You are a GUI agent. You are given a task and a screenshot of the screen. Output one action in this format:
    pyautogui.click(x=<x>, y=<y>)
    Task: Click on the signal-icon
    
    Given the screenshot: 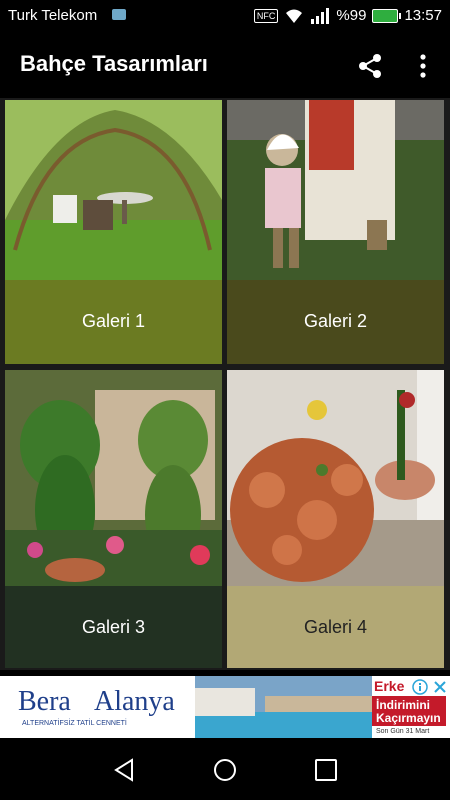 What is the action you would take?
    pyautogui.click(x=320, y=15)
    